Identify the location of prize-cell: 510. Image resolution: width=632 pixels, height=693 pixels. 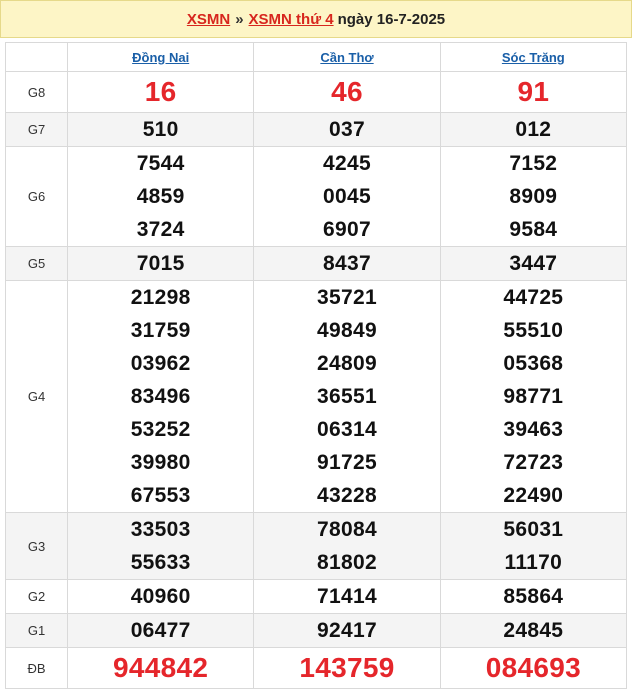
(160, 129).